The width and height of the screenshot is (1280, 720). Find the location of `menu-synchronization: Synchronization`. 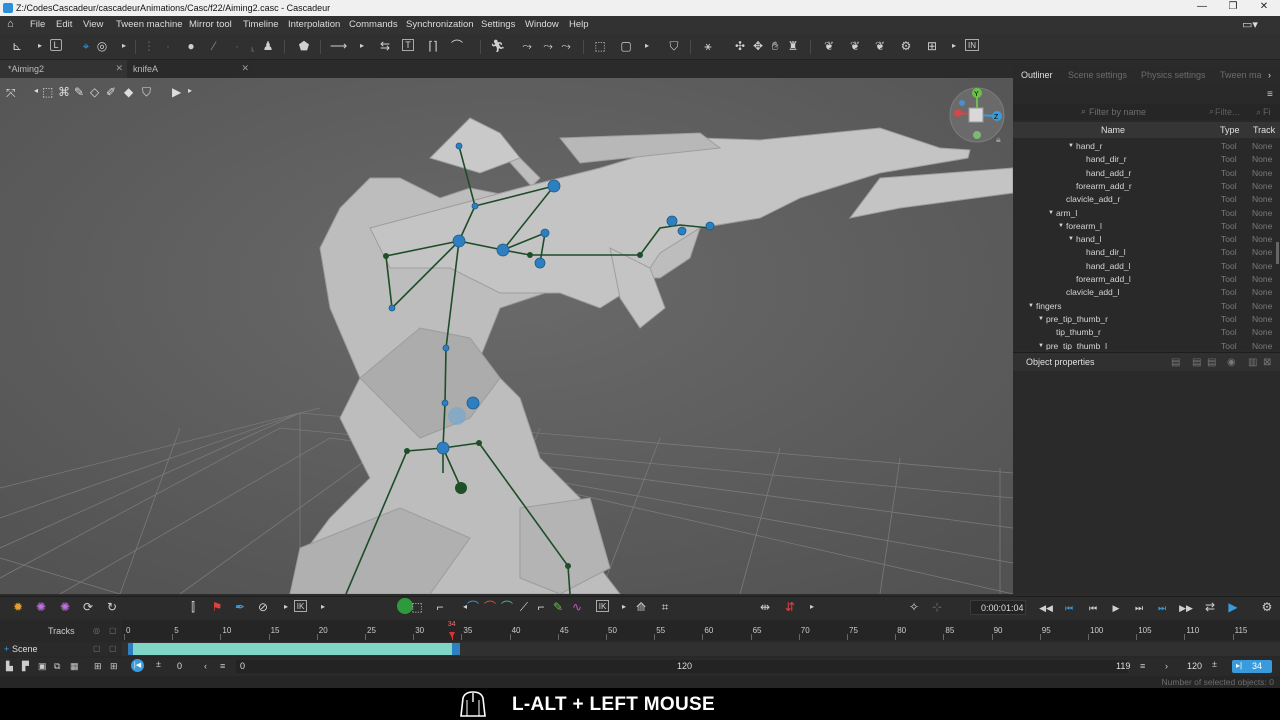

menu-synchronization: Synchronization is located at coordinates (440, 24).